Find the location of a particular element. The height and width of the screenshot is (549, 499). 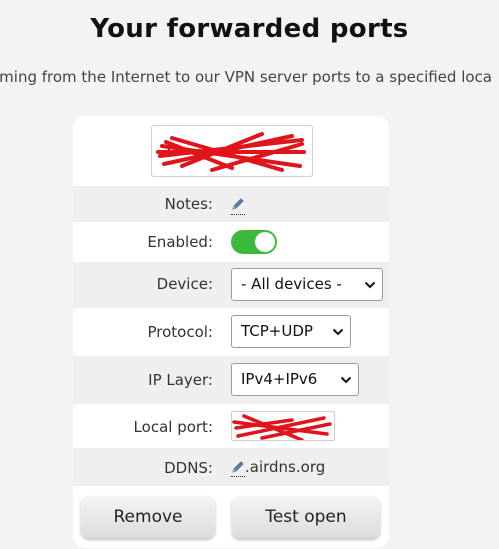

ip-layer-label: IP Layer: is located at coordinates (180, 380).